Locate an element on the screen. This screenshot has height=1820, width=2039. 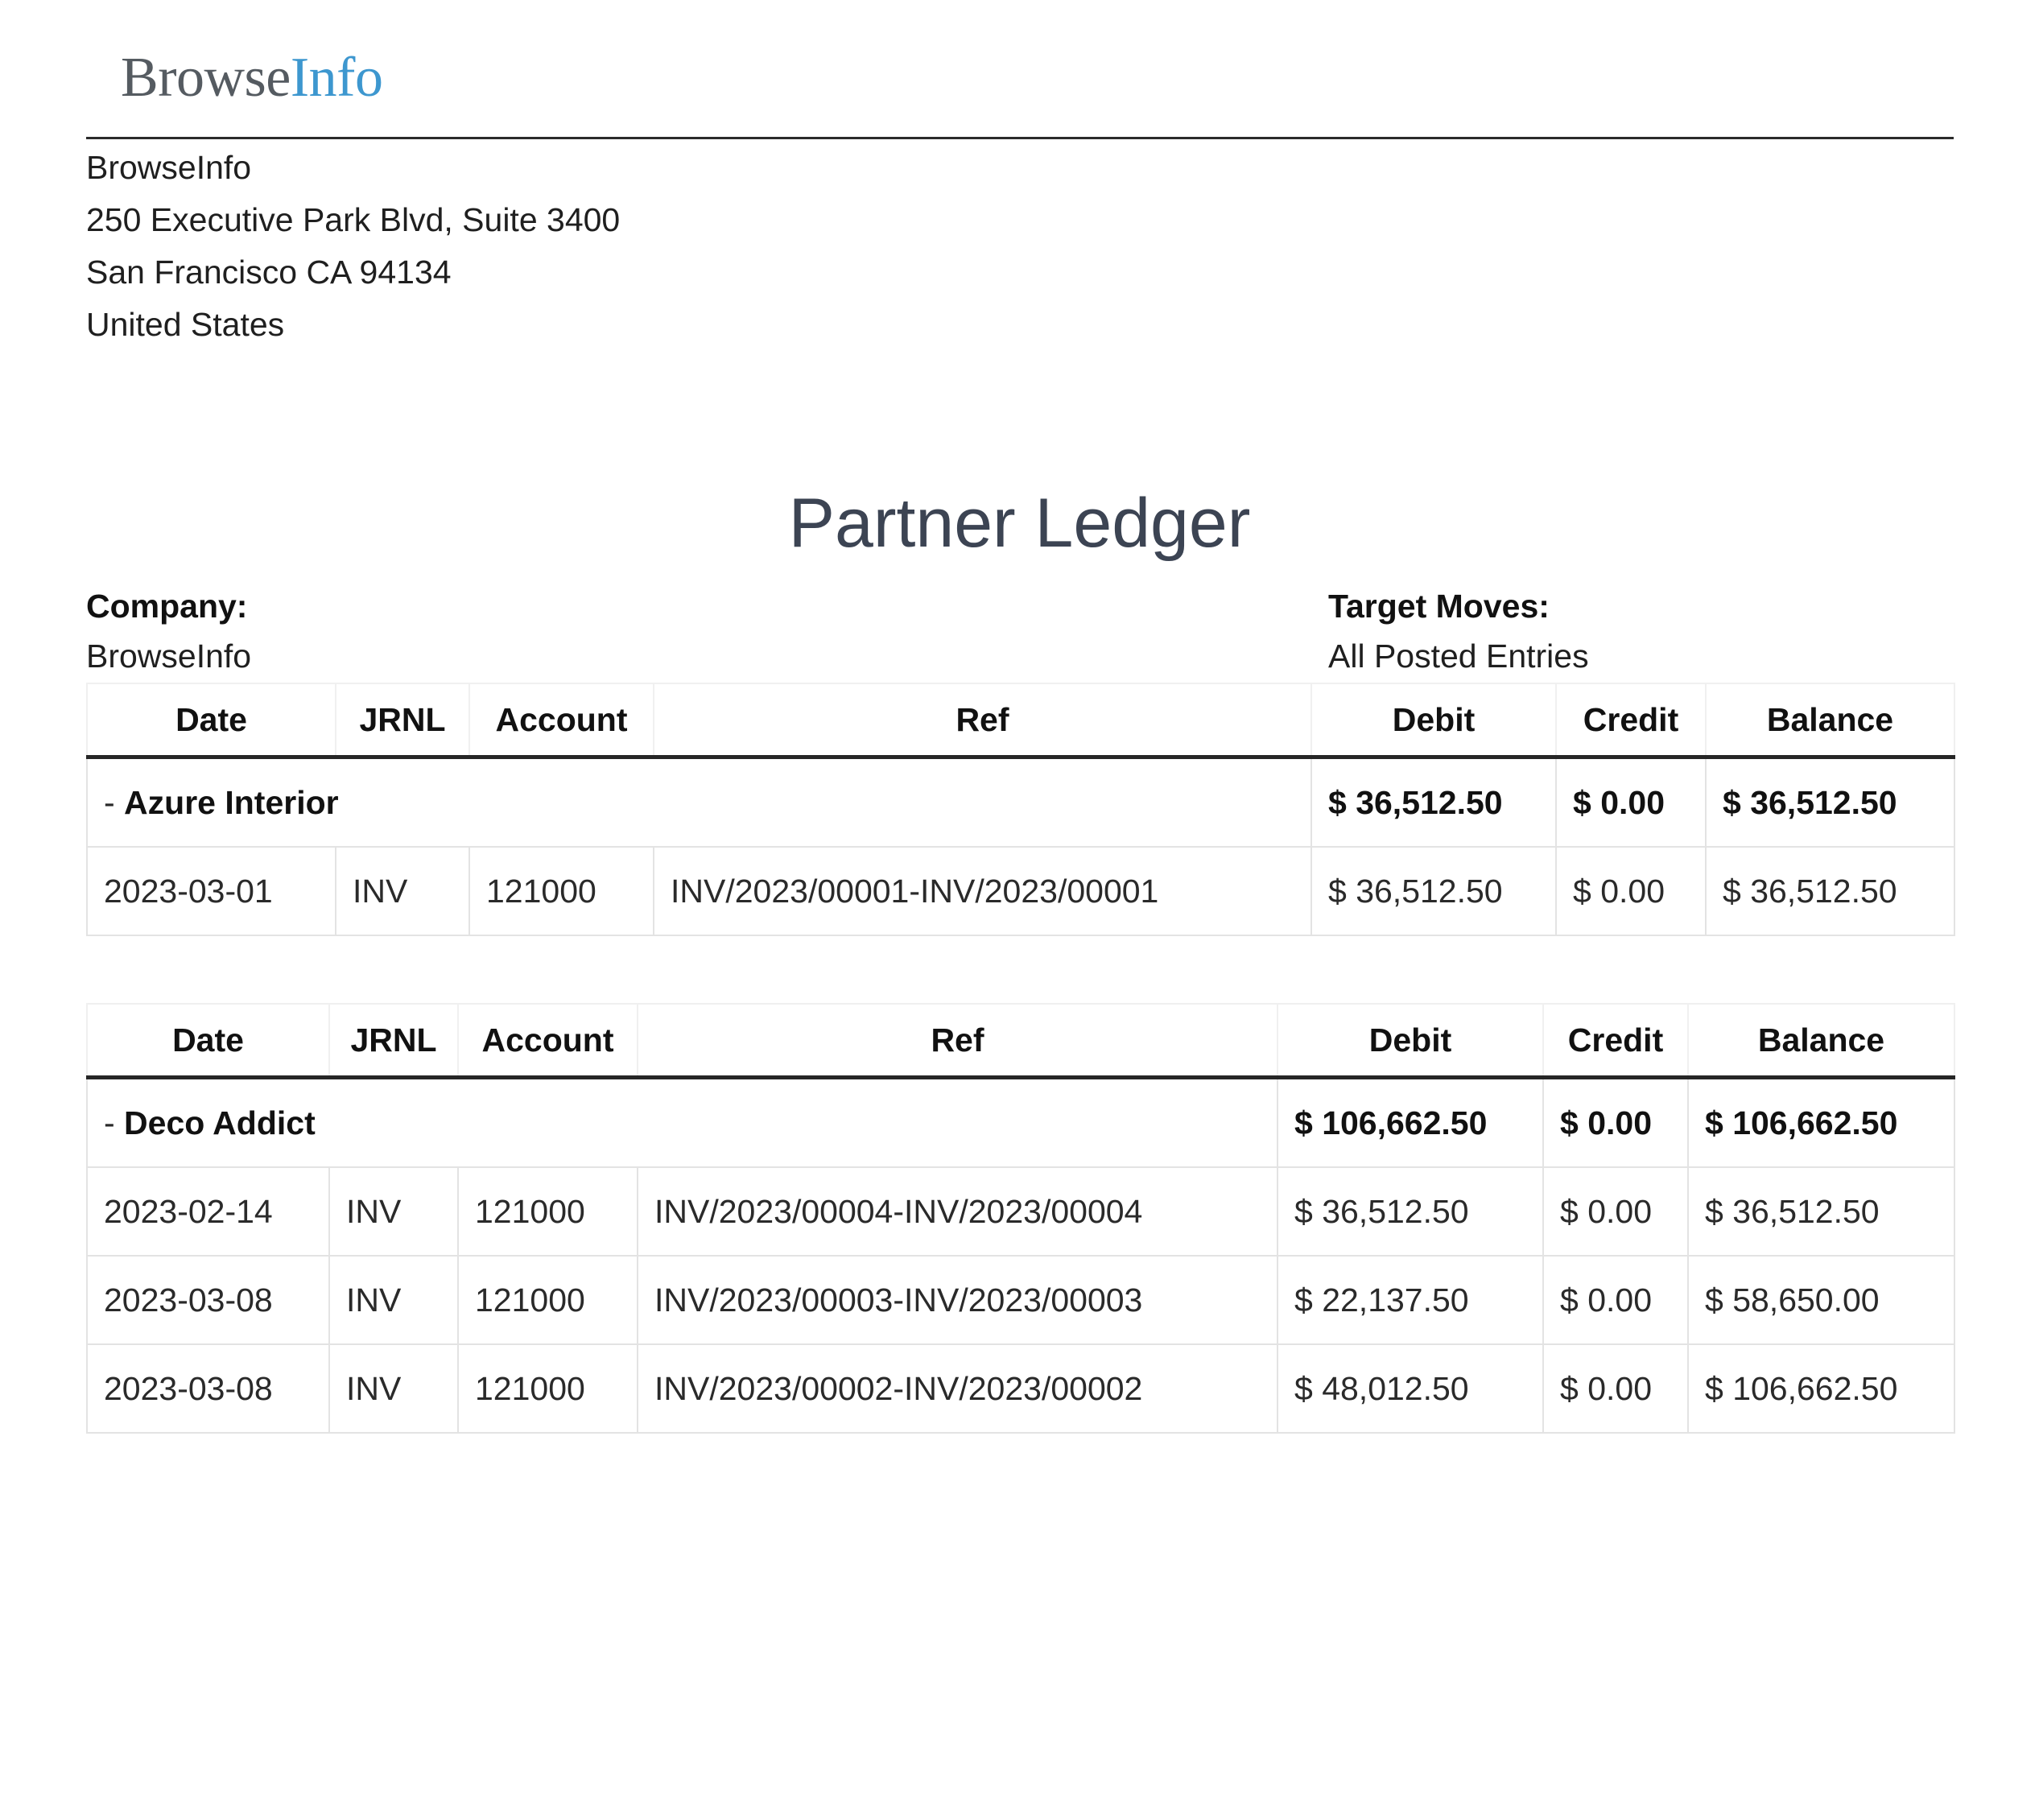
cell-date: 2023-03-01 is located at coordinates (211, 891).